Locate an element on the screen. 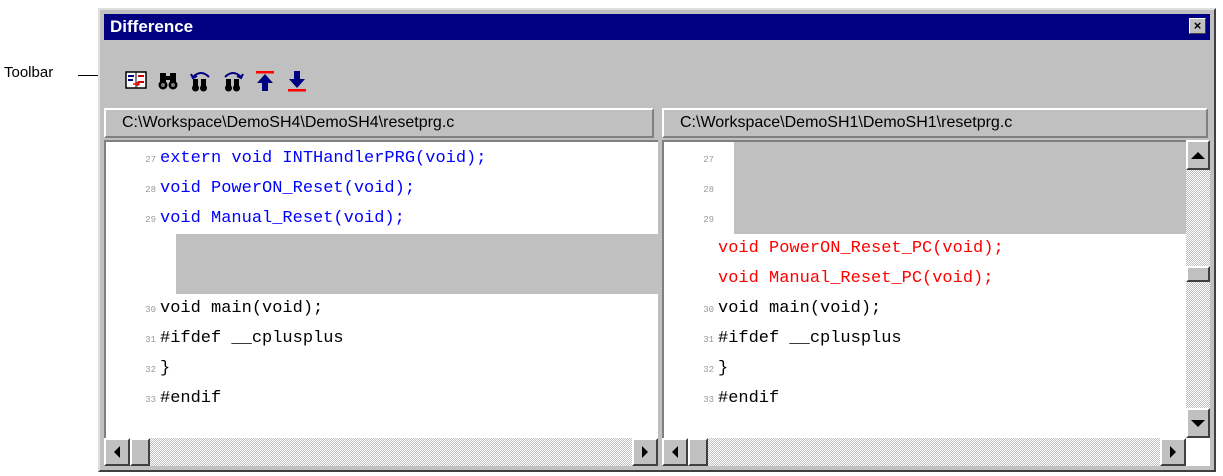  left-file-path: C:\Workspace\DemoSH4\DemoSH4\resetprg.c is located at coordinates (379, 123).